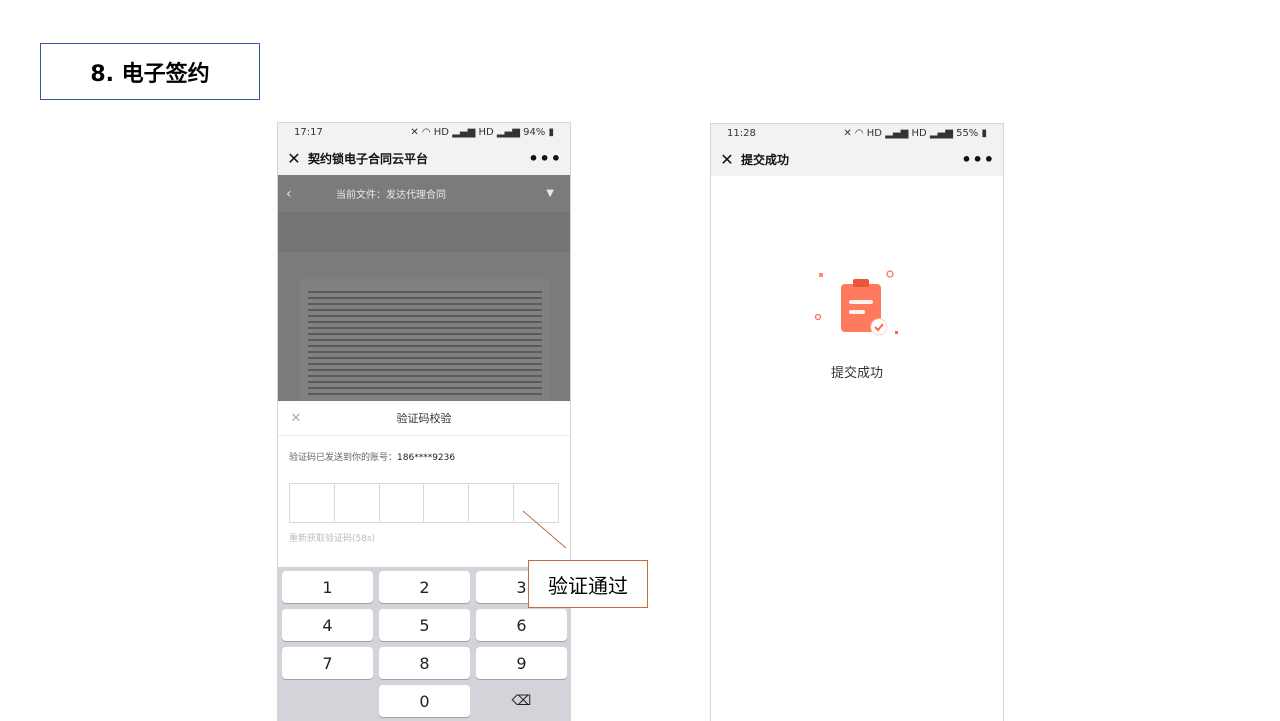 The width and height of the screenshot is (1280, 721). Describe the element at coordinates (857, 159) in the screenshot. I see `nav-bar: ✕ 提交成功 •••` at that location.